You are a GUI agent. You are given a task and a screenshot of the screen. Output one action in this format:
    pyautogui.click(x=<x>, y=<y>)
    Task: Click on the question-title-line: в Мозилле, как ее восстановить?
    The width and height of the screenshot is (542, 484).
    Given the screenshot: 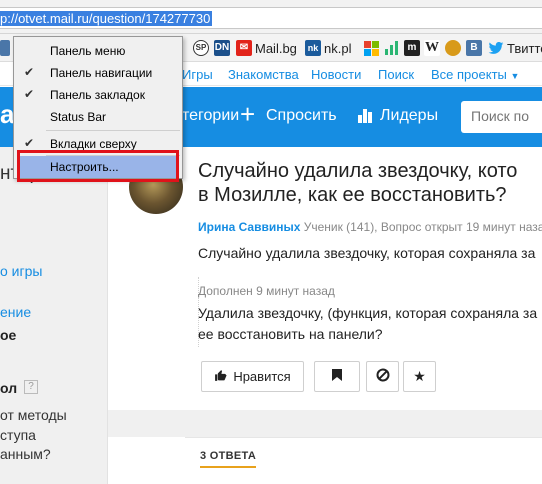 What is the action you would take?
    pyautogui.click(x=352, y=195)
    